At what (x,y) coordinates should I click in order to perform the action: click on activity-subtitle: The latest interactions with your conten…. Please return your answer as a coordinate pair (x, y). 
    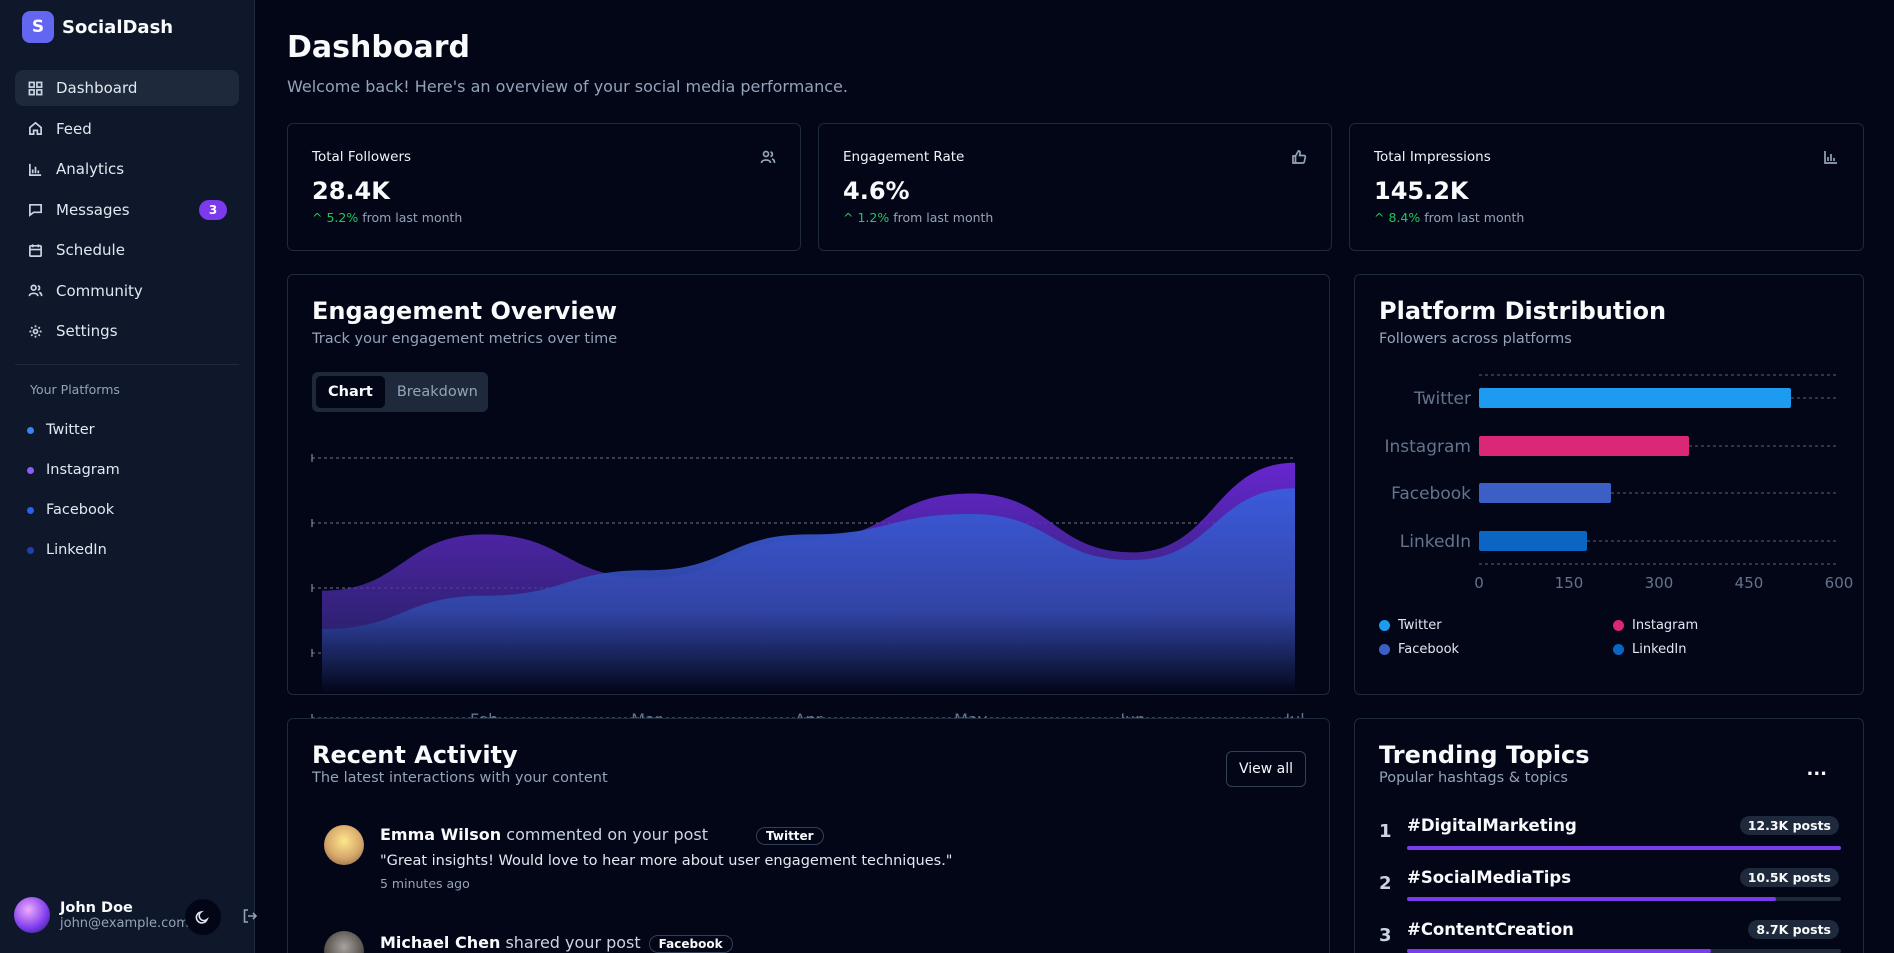
    Looking at the image, I should click on (460, 778).